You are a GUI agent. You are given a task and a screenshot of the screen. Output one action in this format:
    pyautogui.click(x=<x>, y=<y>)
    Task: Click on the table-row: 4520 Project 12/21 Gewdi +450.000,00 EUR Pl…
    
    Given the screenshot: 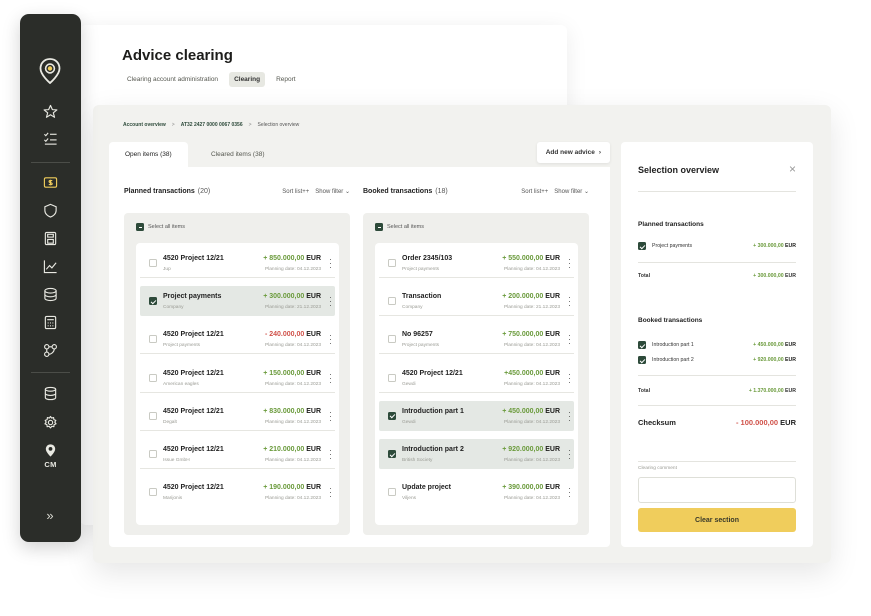 What is the action you would take?
    pyautogui.click(x=476, y=378)
    